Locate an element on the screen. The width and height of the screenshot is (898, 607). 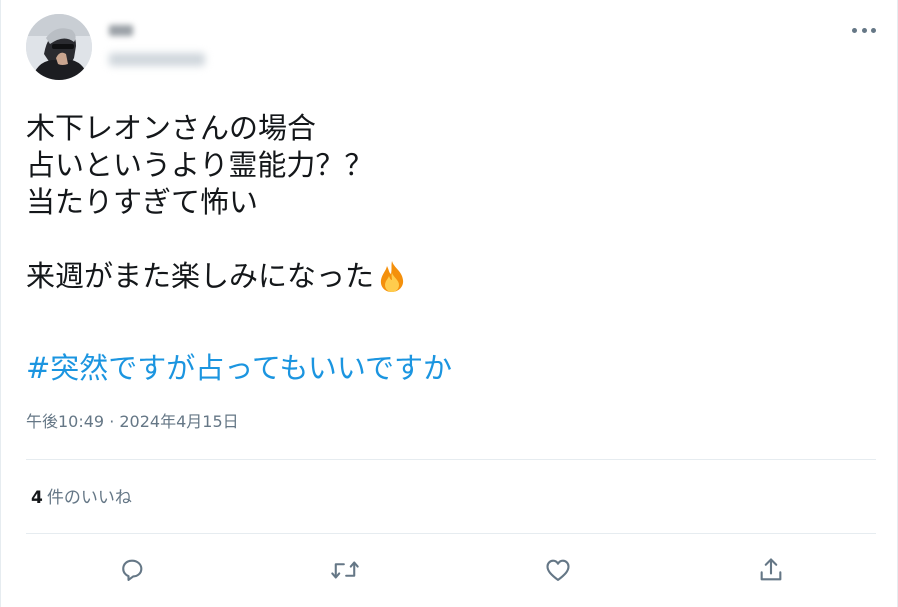
likes-count-link: 4 件のいいね is located at coordinates (81, 498).